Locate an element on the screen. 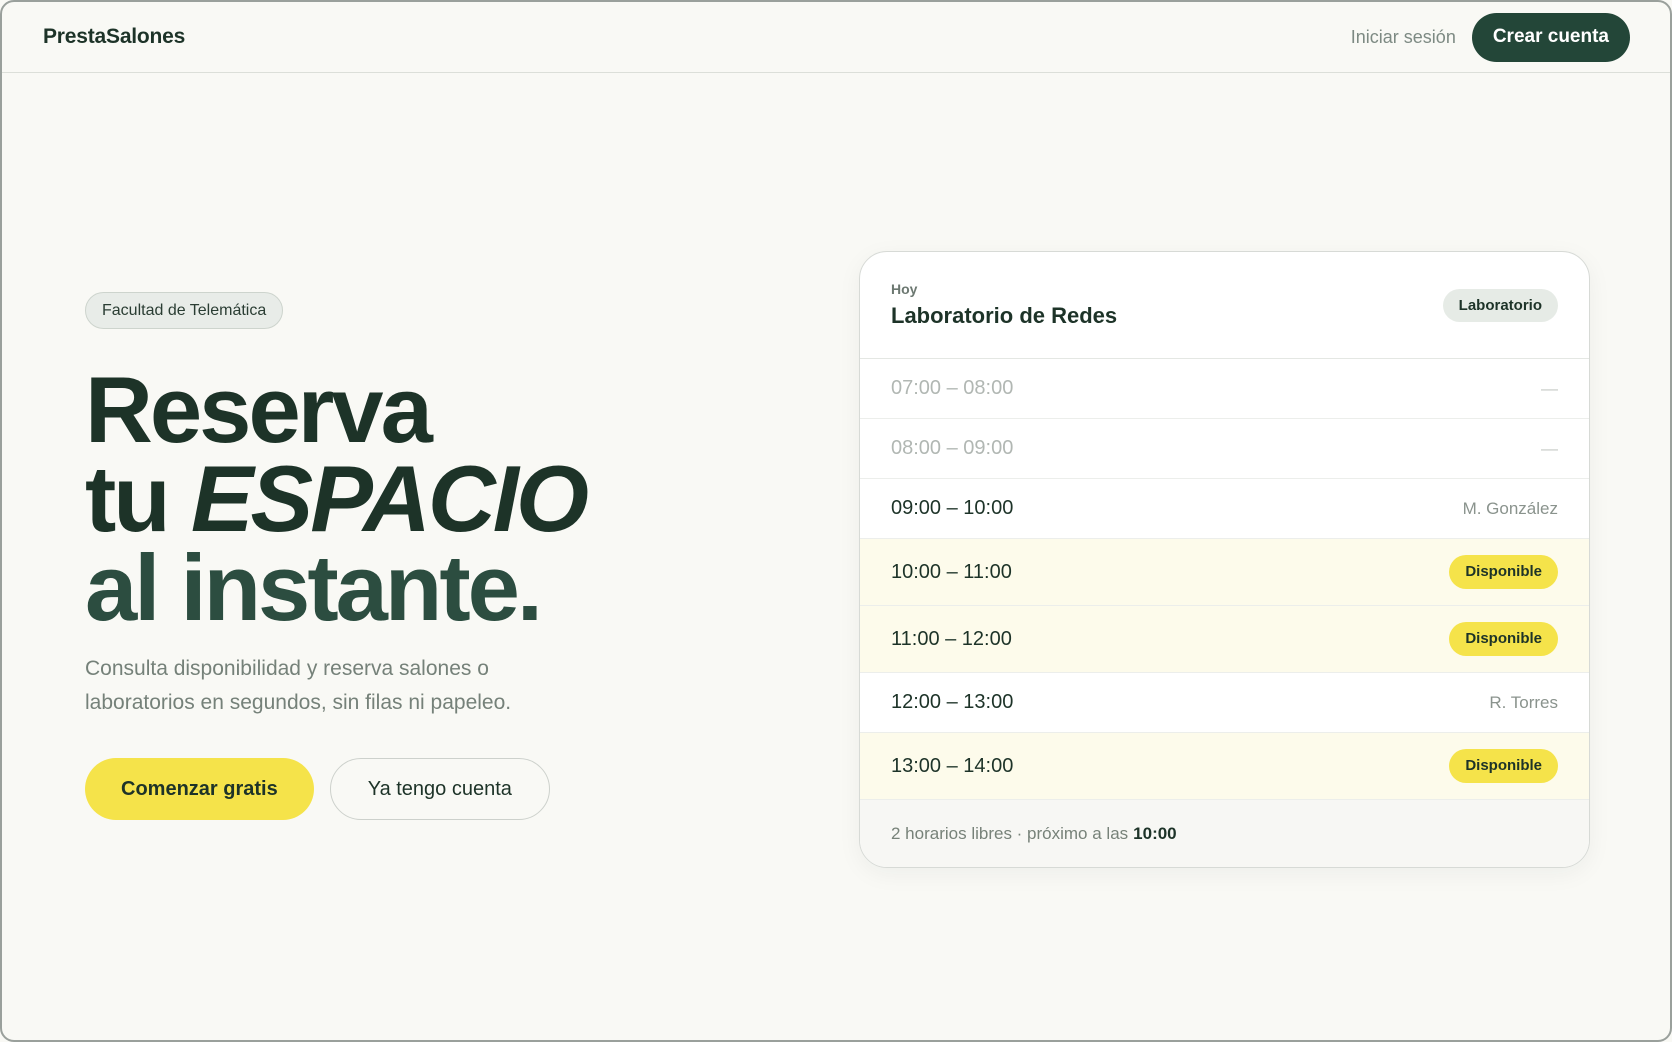 This screenshot has height=1042, width=1672. nav-actions: Iniciar sesión Crear cuenta is located at coordinates (1490, 37).